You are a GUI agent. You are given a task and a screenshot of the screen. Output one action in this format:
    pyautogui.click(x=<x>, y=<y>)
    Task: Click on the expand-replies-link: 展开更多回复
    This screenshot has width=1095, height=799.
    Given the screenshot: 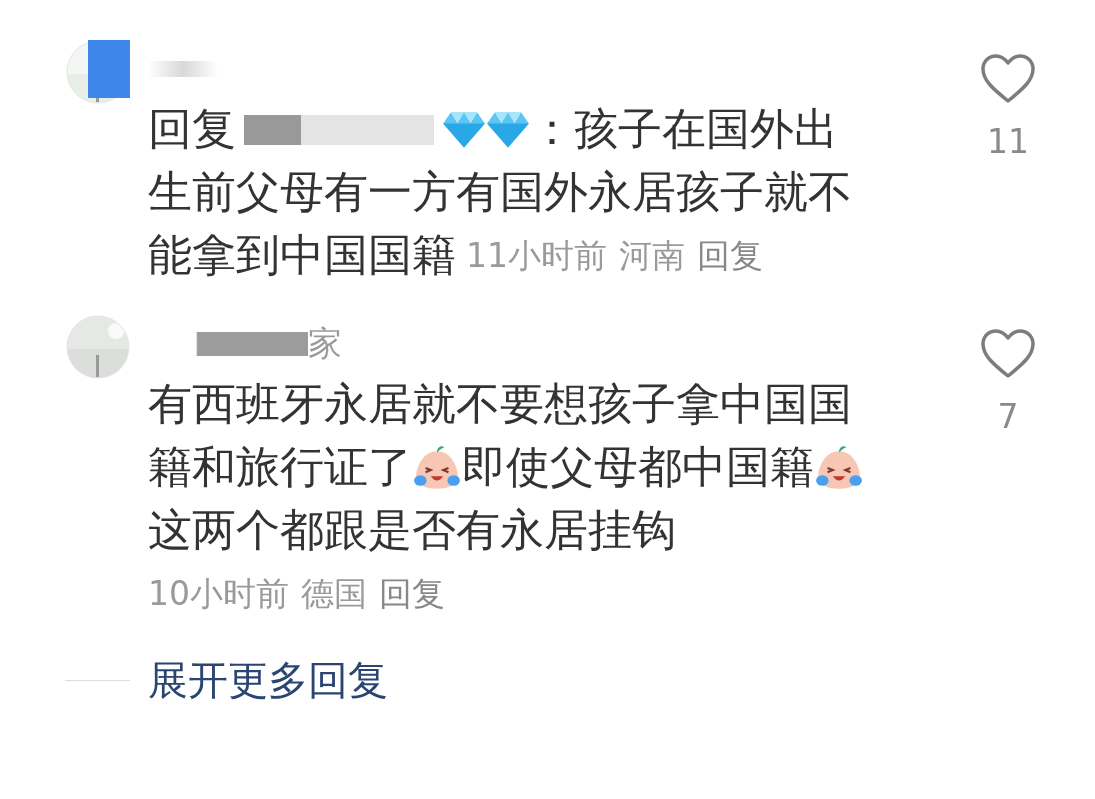 What is the action you would take?
    pyautogui.click(x=268, y=680)
    